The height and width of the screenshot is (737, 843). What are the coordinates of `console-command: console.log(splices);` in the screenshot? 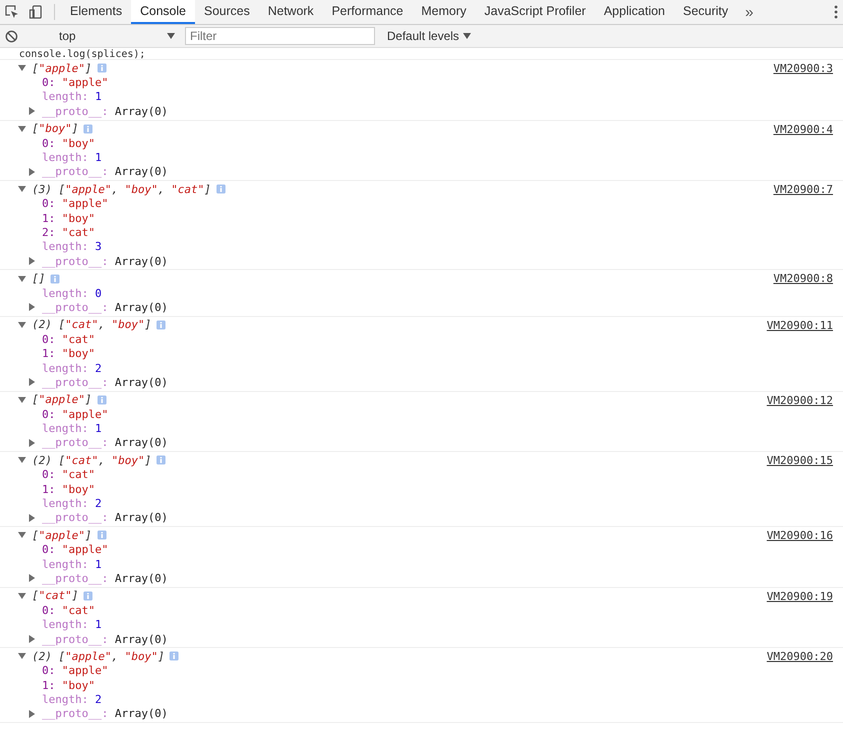 It's located at (82, 54).